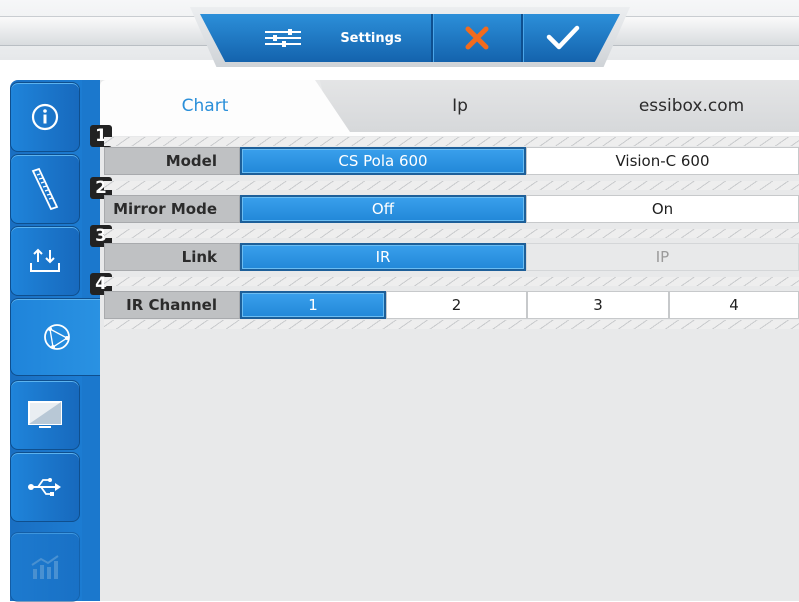 The image size is (799, 602). I want to click on tab-label: Chart, so click(205, 106).